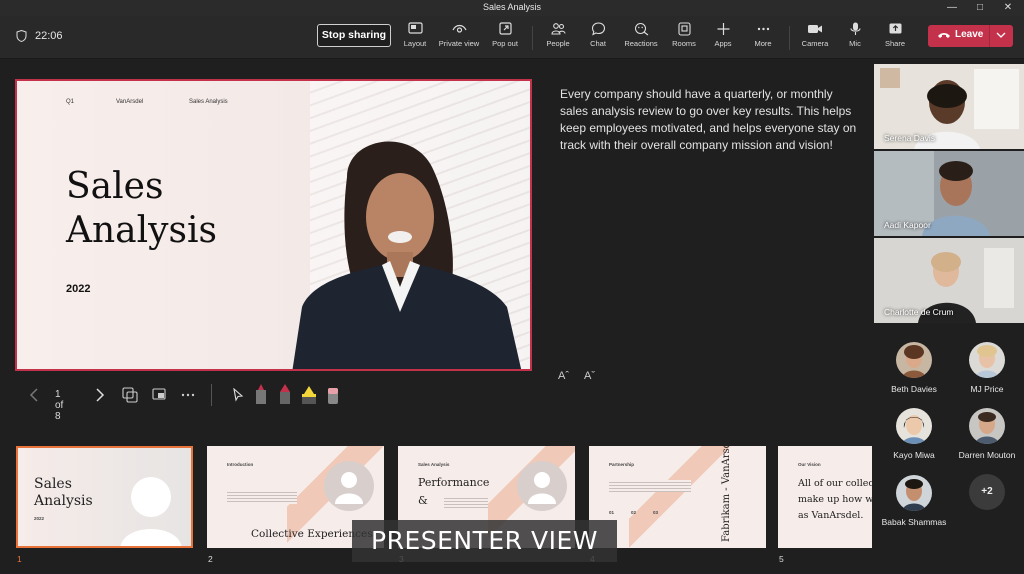 This screenshot has height=574, width=1024. I want to click on participant-avatar: Beth Davies, so click(914, 368).